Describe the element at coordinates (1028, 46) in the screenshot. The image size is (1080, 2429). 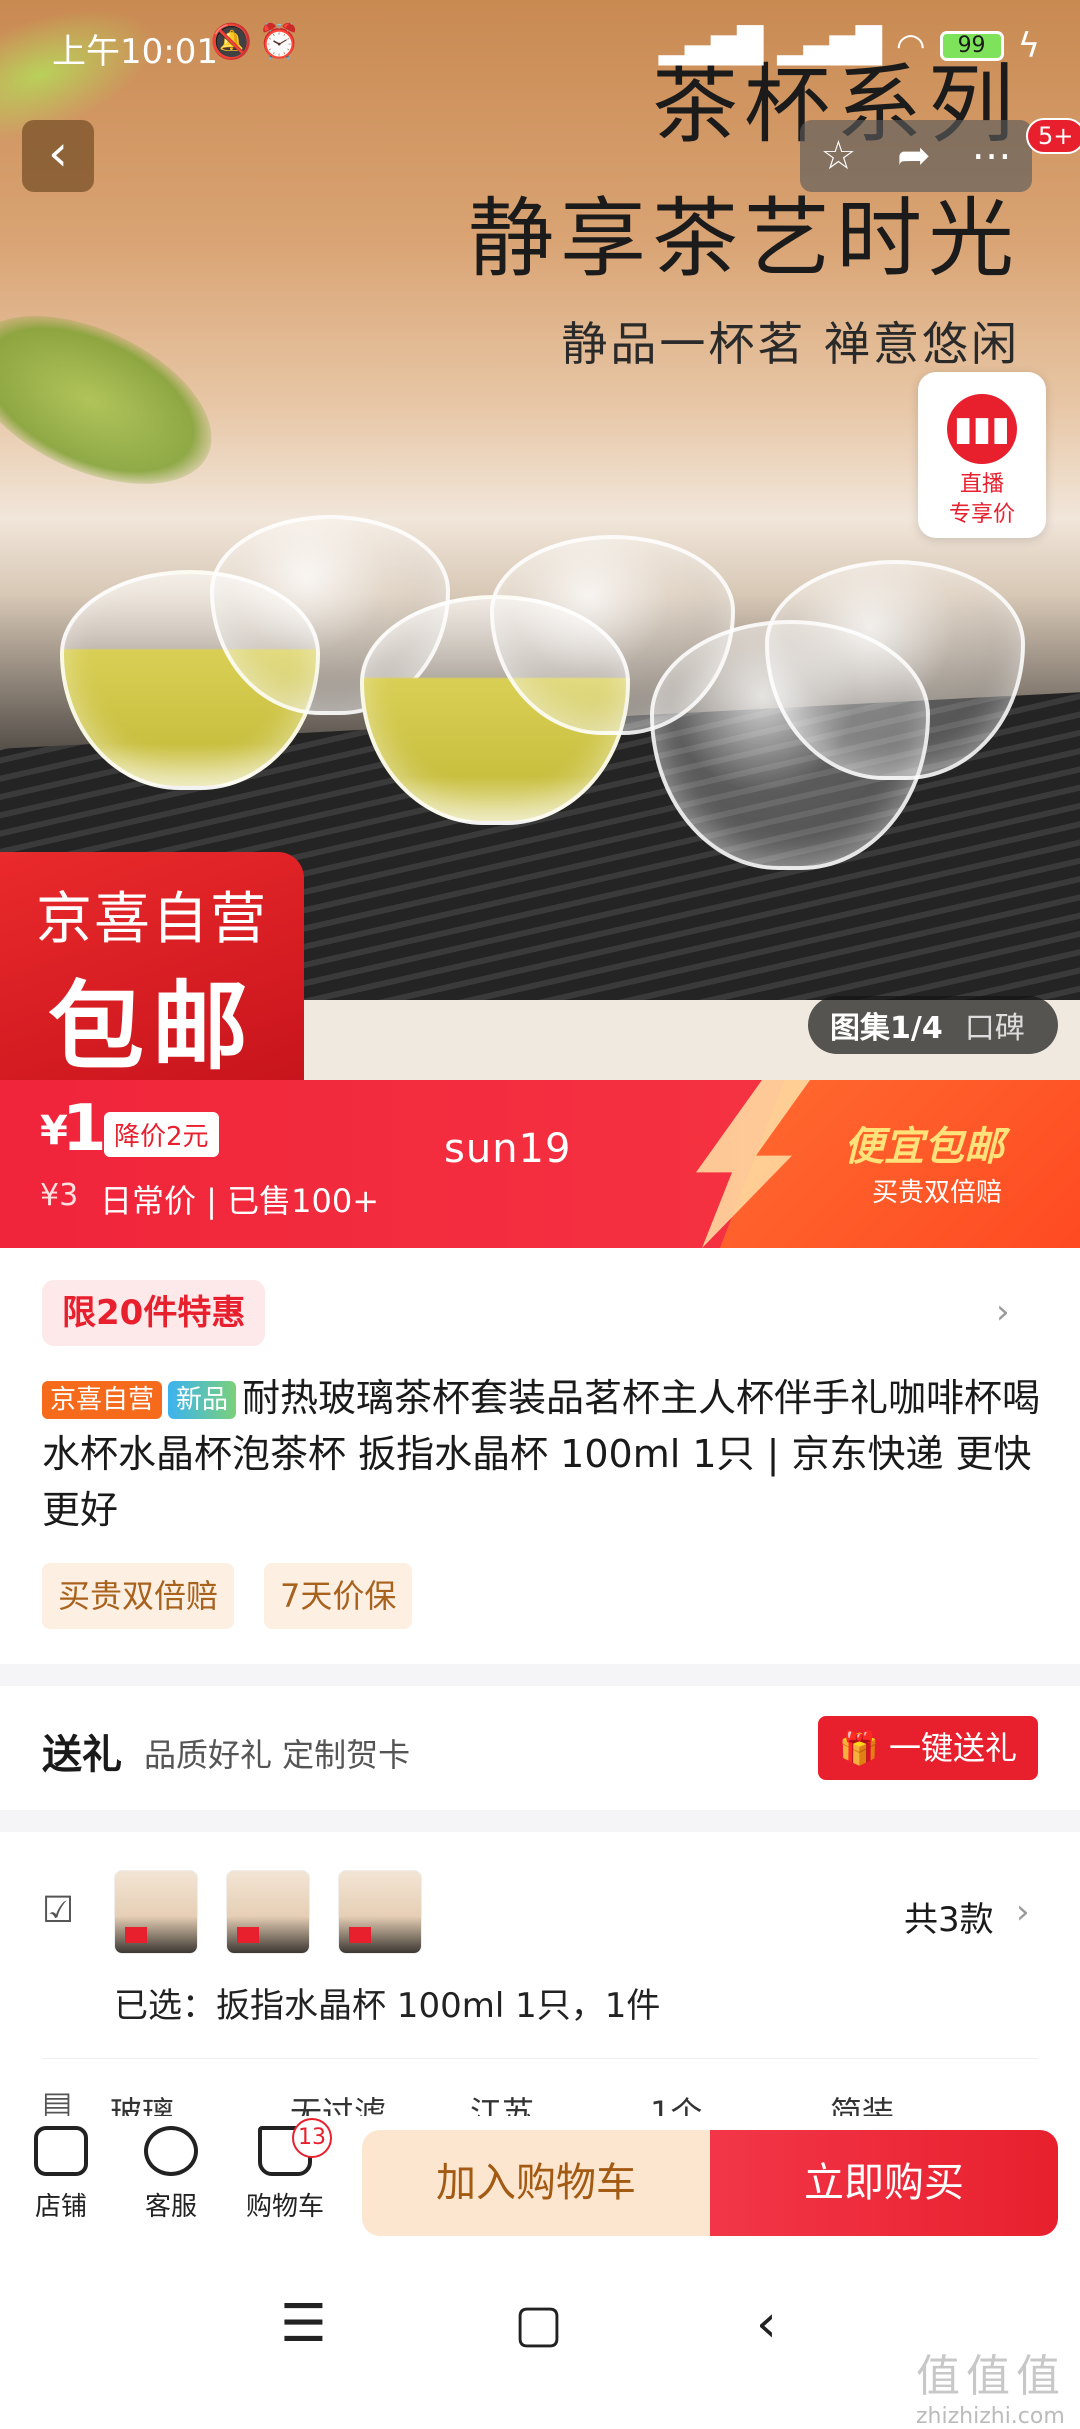
I see `charging-icon: ϟ` at that location.